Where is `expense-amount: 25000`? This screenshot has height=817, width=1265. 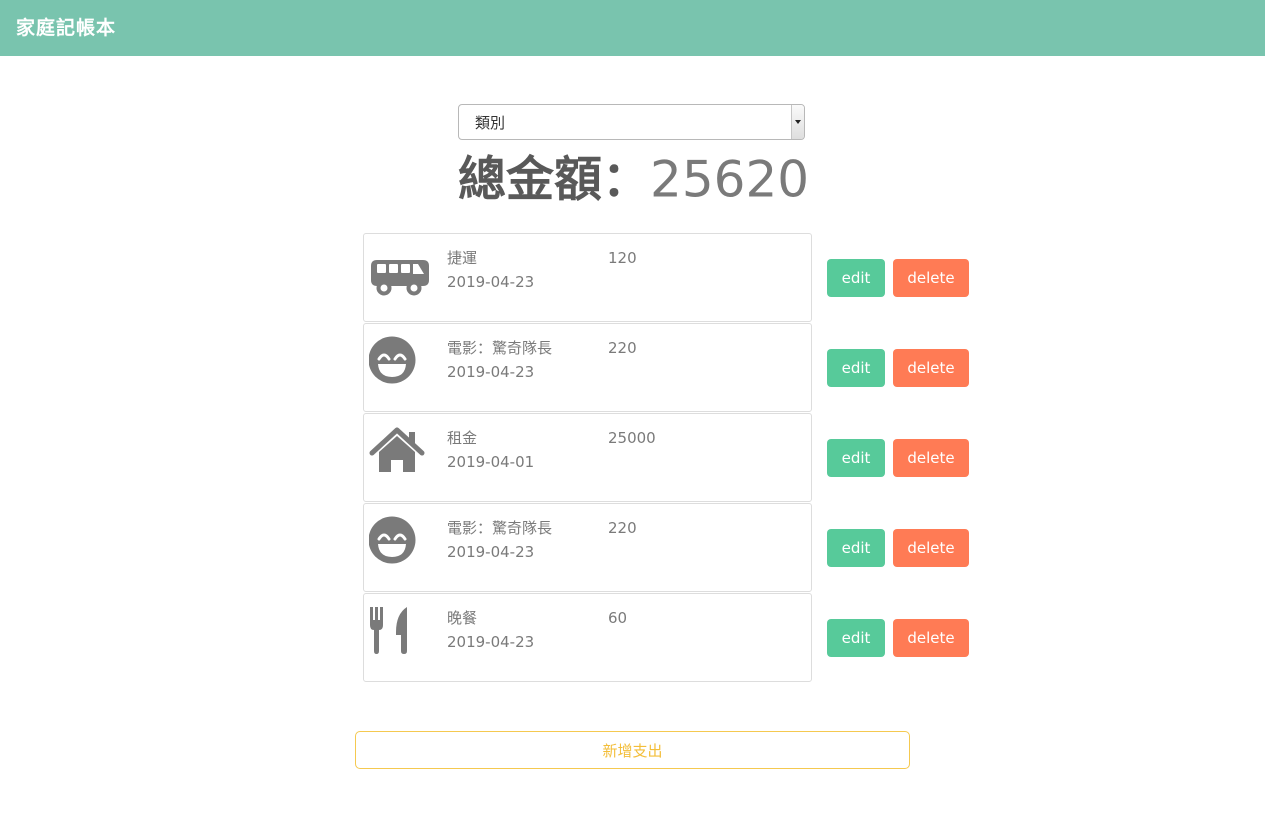
expense-amount: 25000 is located at coordinates (632, 438).